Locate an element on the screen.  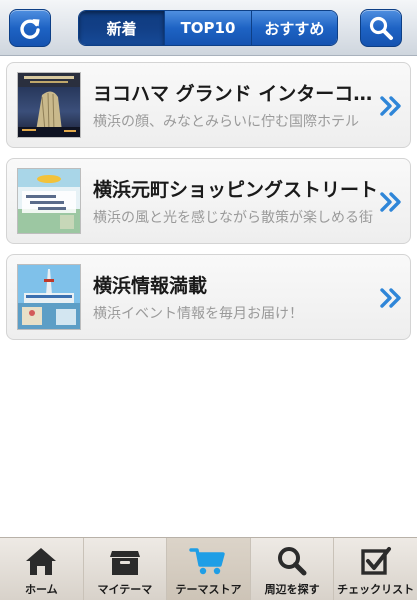
segment-recommended: おすすめ is located at coordinates (293, 28).